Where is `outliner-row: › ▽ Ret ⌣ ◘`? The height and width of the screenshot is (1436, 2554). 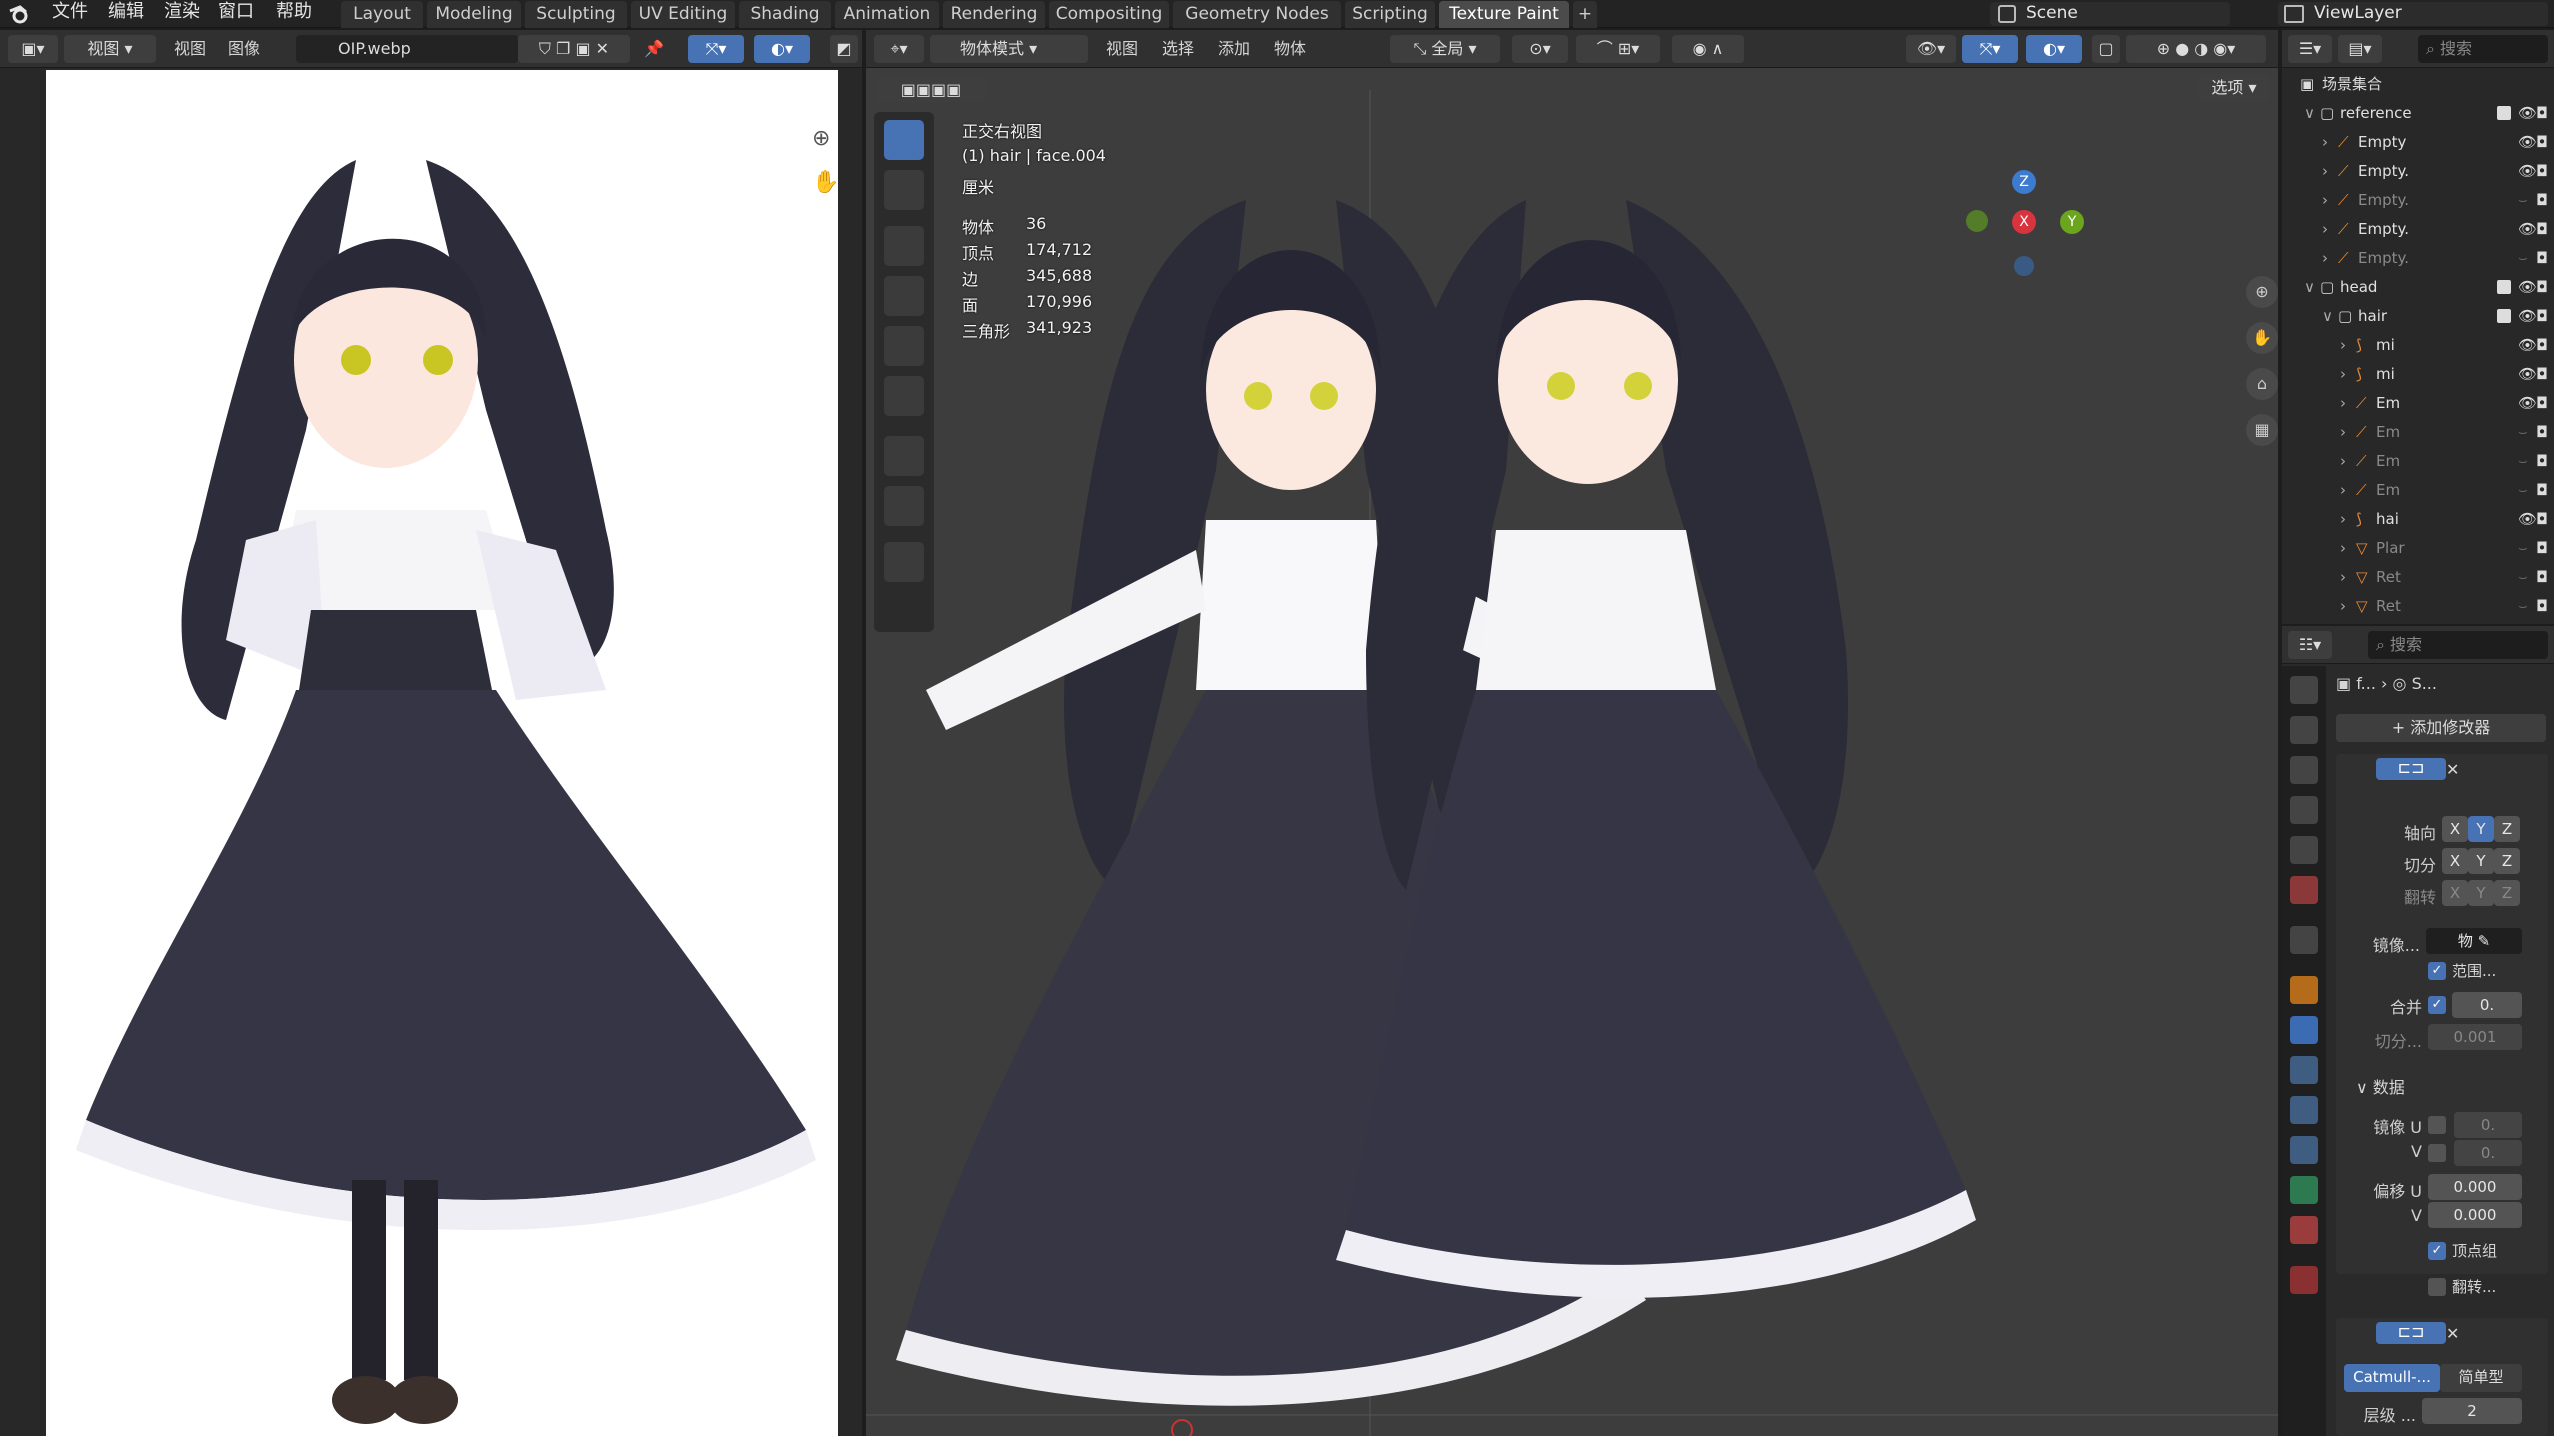 outliner-row: › ▽ Ret ⌣ ◘ is located at coordinates (2415, 606).